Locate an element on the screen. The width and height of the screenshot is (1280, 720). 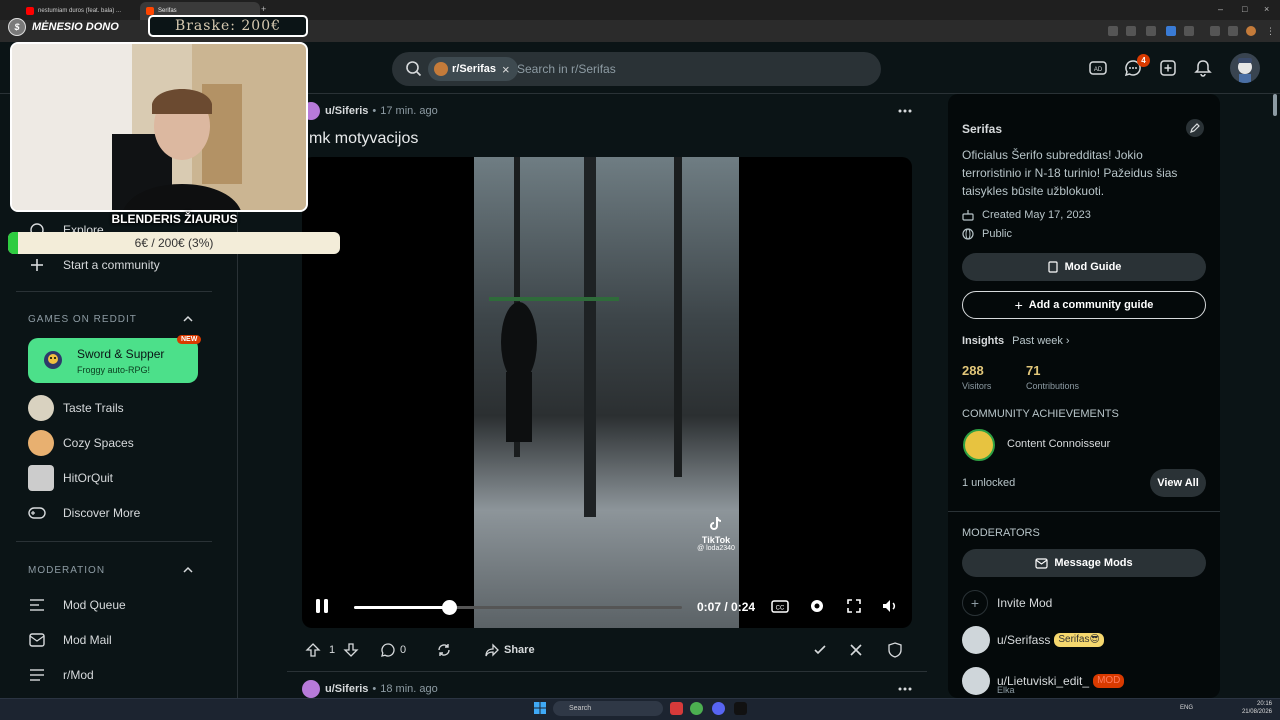
comments-button: 0 is located at coordinates (393, 650).